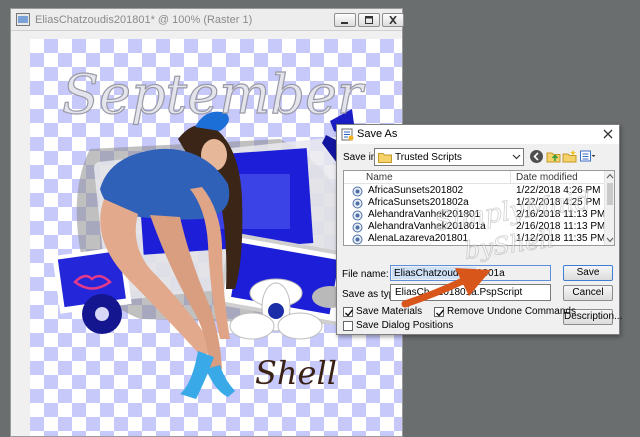 The width and height of the screenshot is (640, 437). I want to click on dialog-titlebar: Save As, so click(478, 134).